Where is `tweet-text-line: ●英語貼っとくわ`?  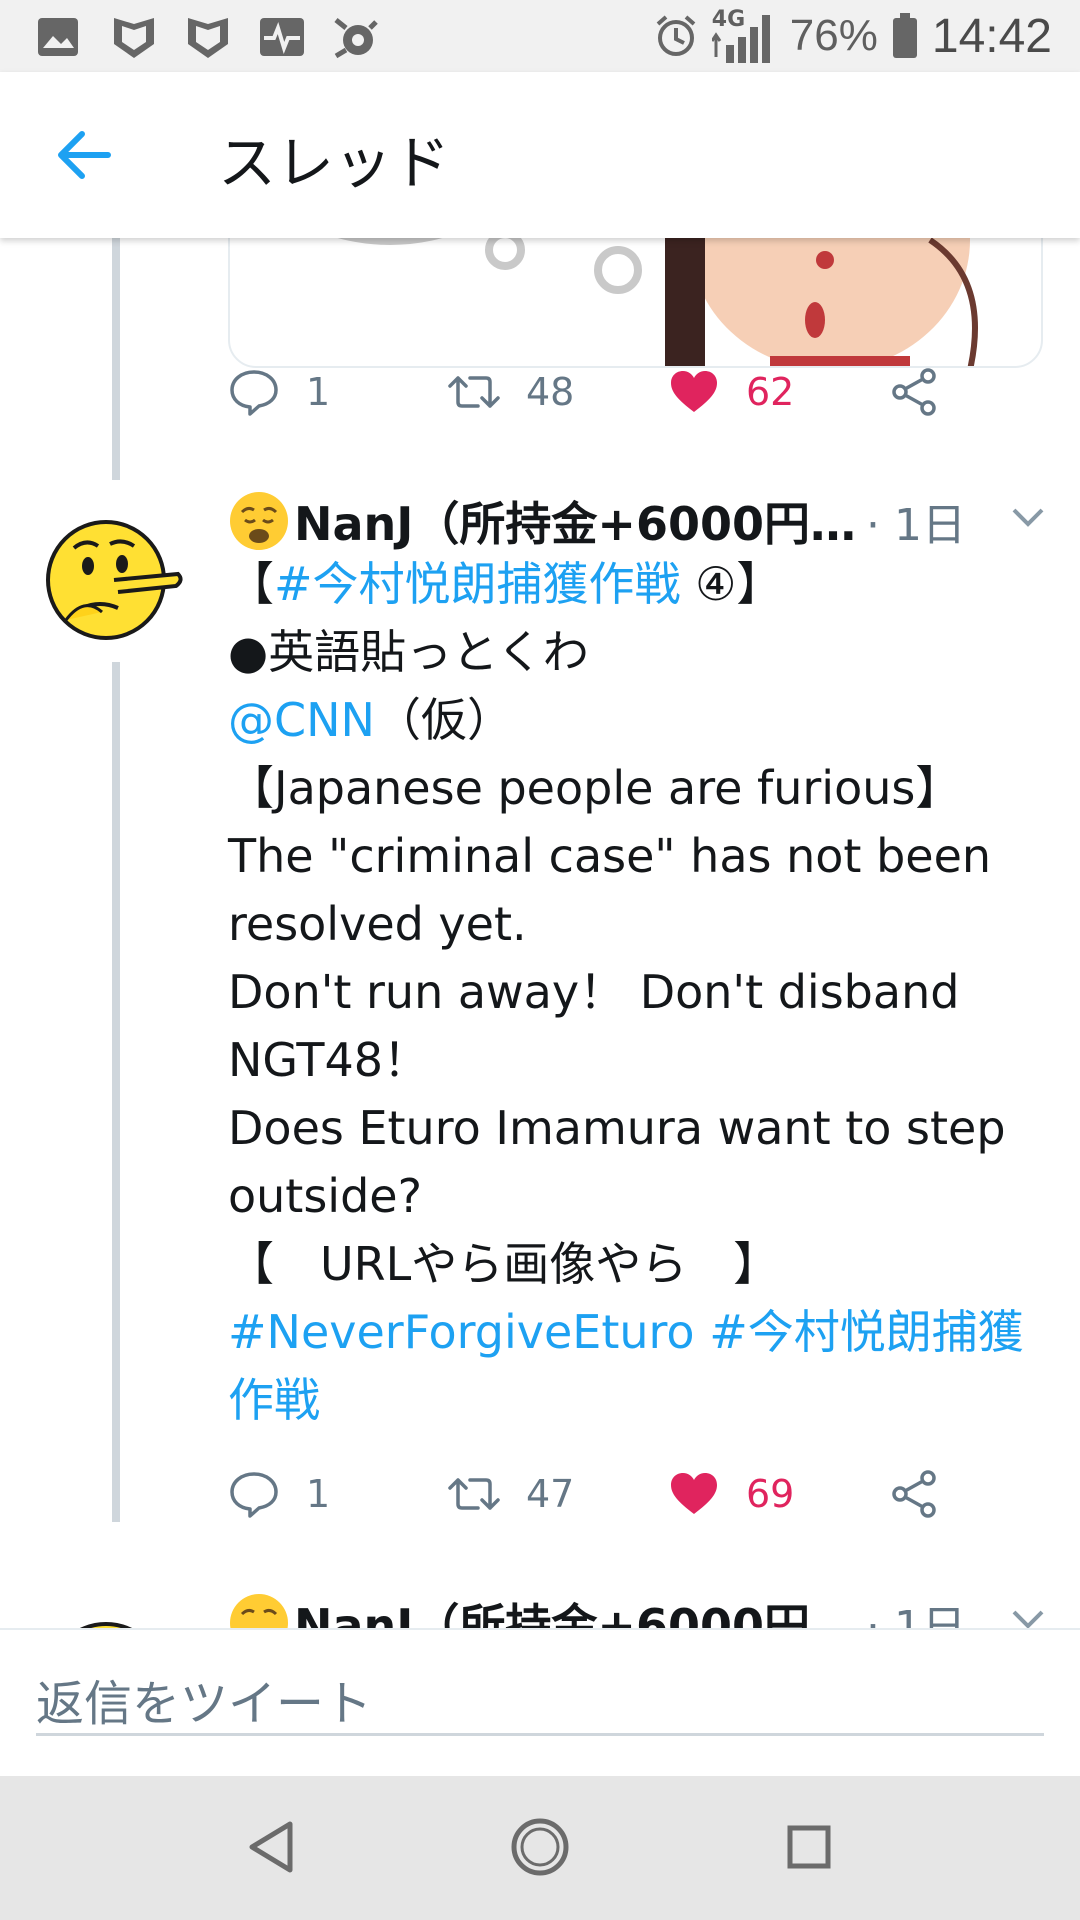
tweet-text-line: ●英語貼っとくわ is located at coordinates (643, 652).